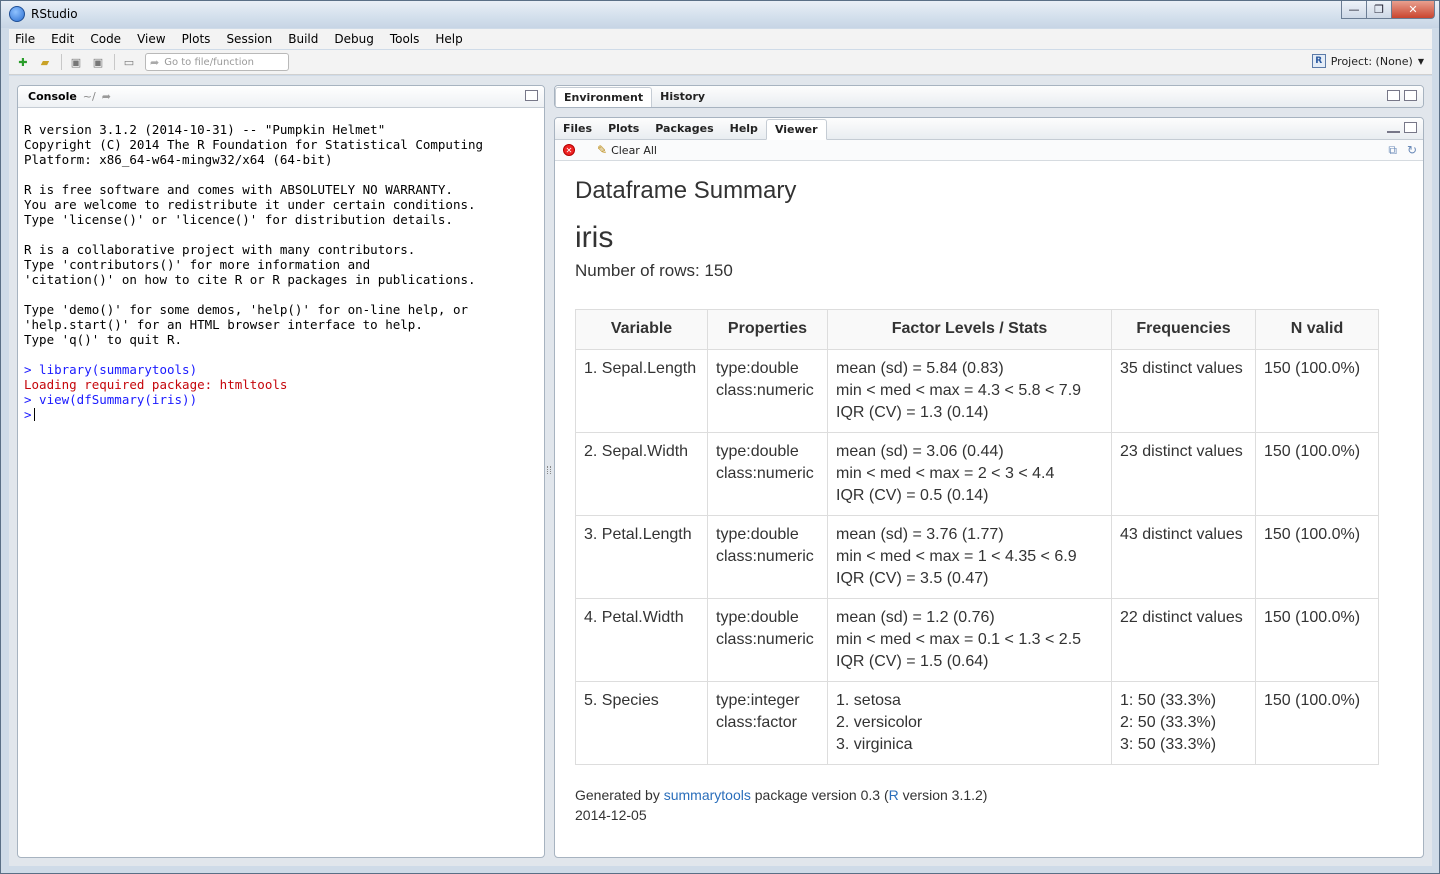  I want to click on open-folder-icon: ▰, so click(45, 62).